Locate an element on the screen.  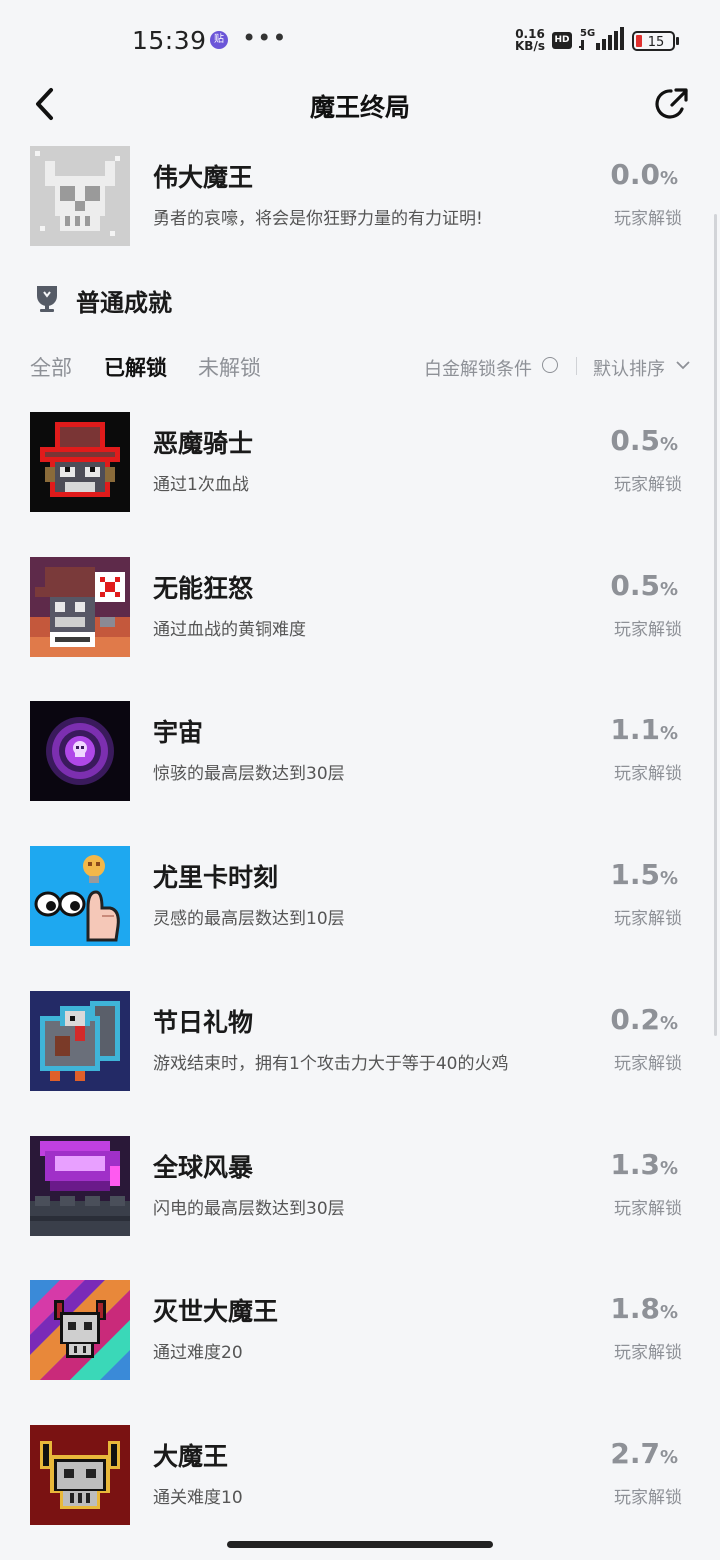
achievement-percent: 2.7% is located at coordinates (644, 1453).